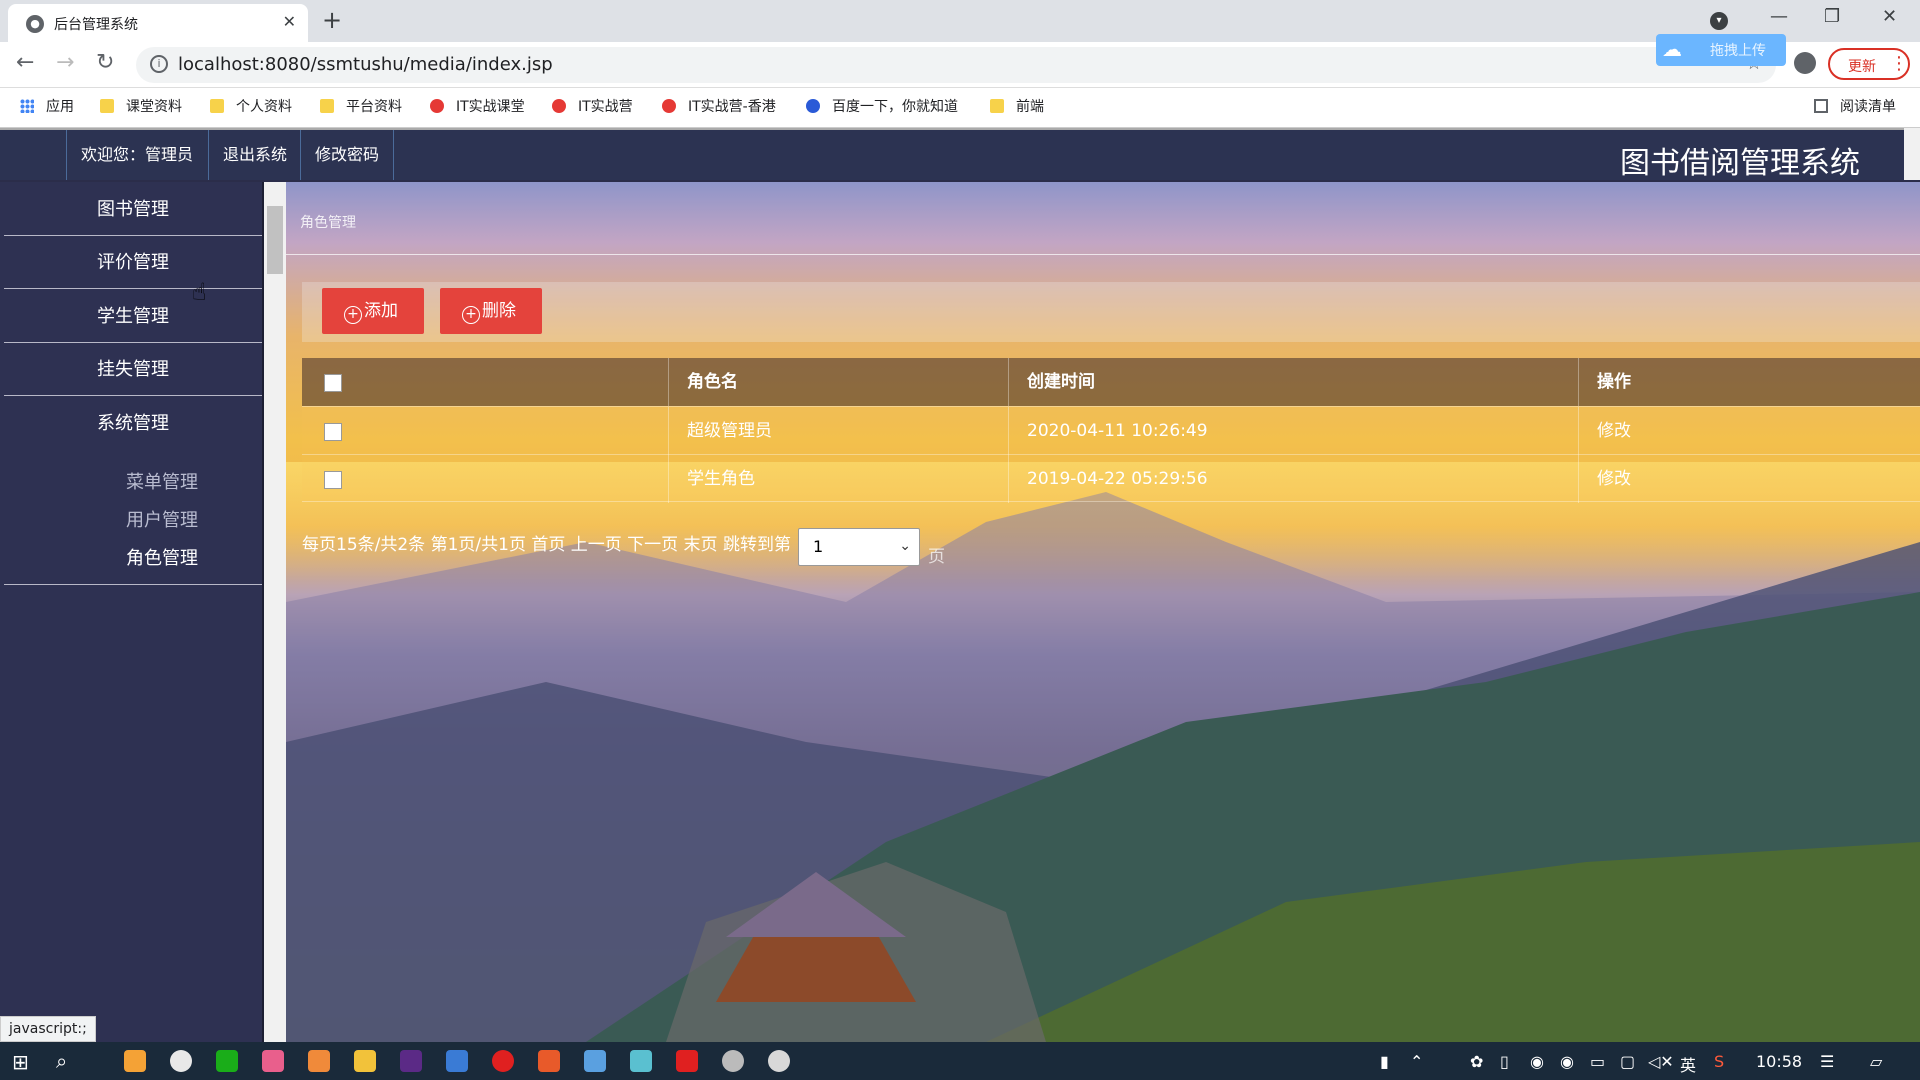  I want to click on pagination-suffix: 页, so click(936, 557).